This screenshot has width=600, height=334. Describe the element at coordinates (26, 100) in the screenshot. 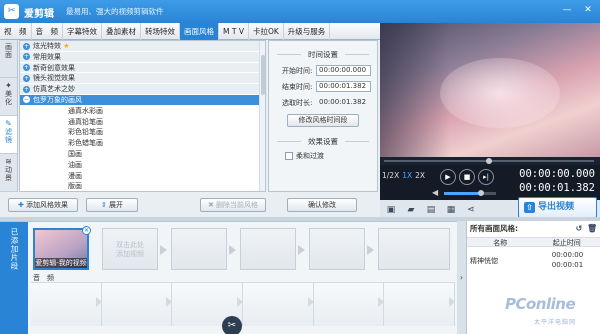

I see `expand-node-icon: −` at that location.